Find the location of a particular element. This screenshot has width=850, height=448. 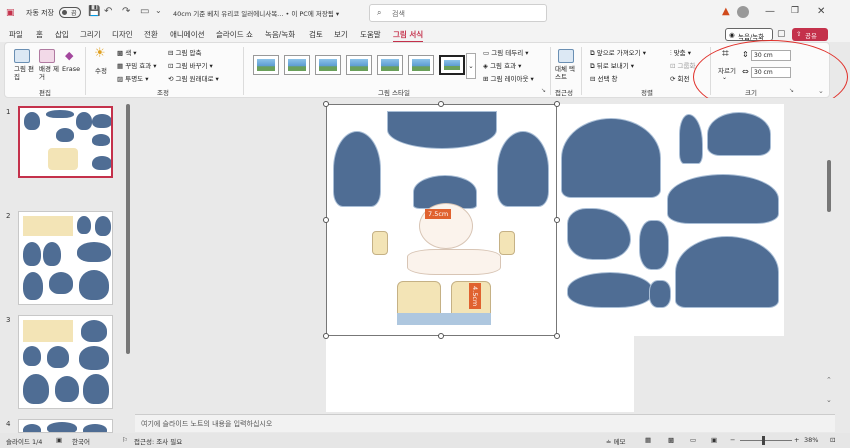

zoom-out-icon: − is located at coordinates (732, 440).